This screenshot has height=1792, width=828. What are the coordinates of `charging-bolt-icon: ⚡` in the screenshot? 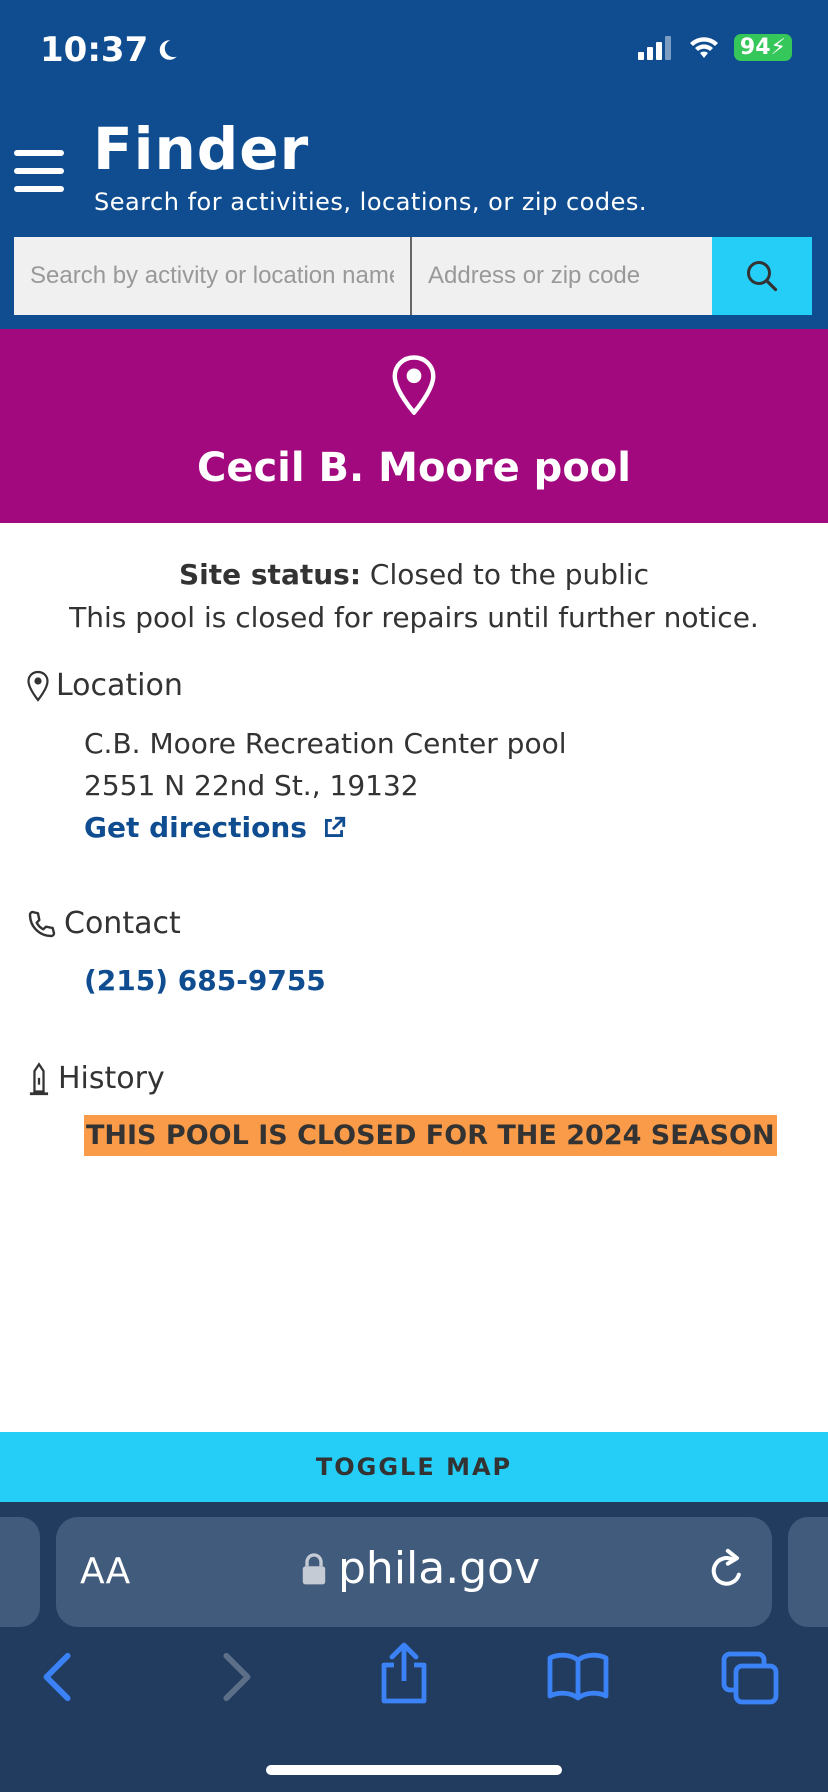 It's located at (778, 47).